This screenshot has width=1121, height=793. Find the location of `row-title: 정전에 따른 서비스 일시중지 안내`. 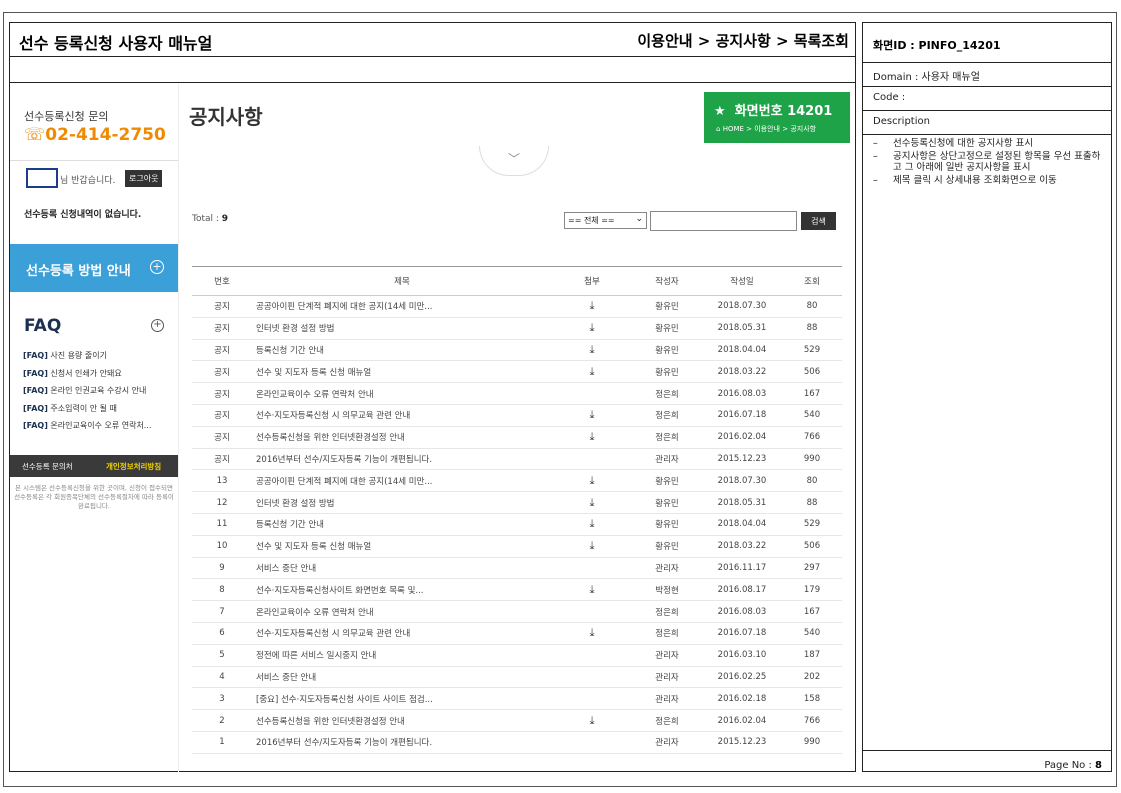

row-title: 정전에 따른 서비스 일시중지 안내 is located at coordinates (402, 655).